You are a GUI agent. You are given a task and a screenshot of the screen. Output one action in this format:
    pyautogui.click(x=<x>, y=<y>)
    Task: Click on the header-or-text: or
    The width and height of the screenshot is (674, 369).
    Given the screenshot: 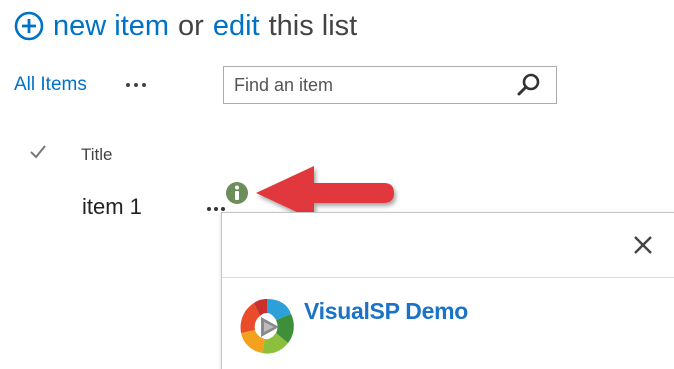 What is the action you would take?
    pyautogui.click(x=191, y=25)
    